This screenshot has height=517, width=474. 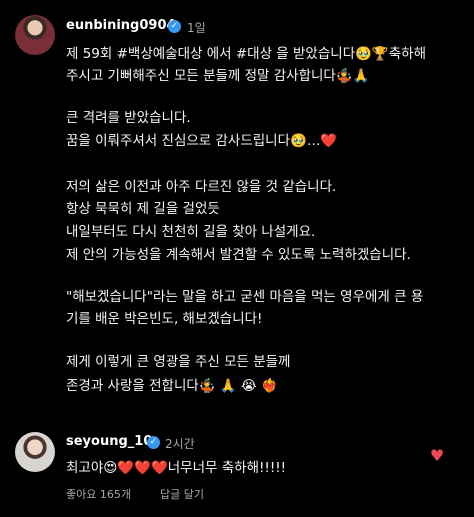 I want to click on comment-text: 최고야😍❤️❤️❤️너무너무 축하해!!!!!, so click(x=176, y=468).